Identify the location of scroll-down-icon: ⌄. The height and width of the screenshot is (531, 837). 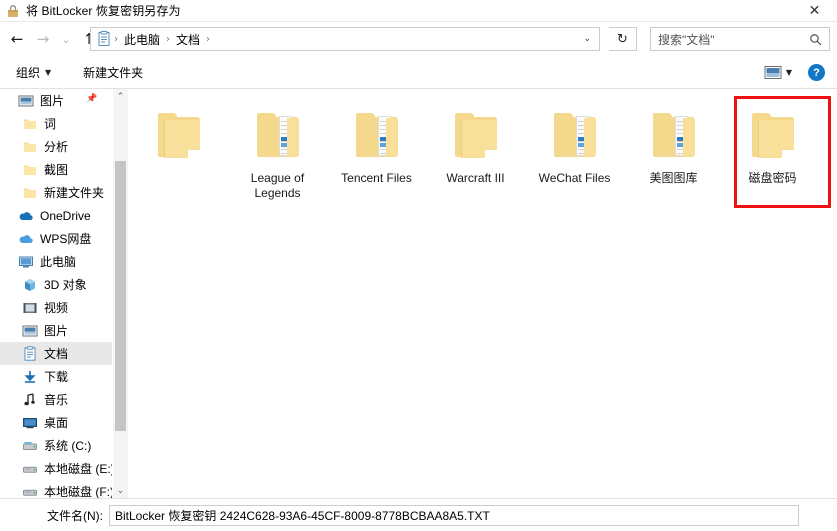
(120, 491).